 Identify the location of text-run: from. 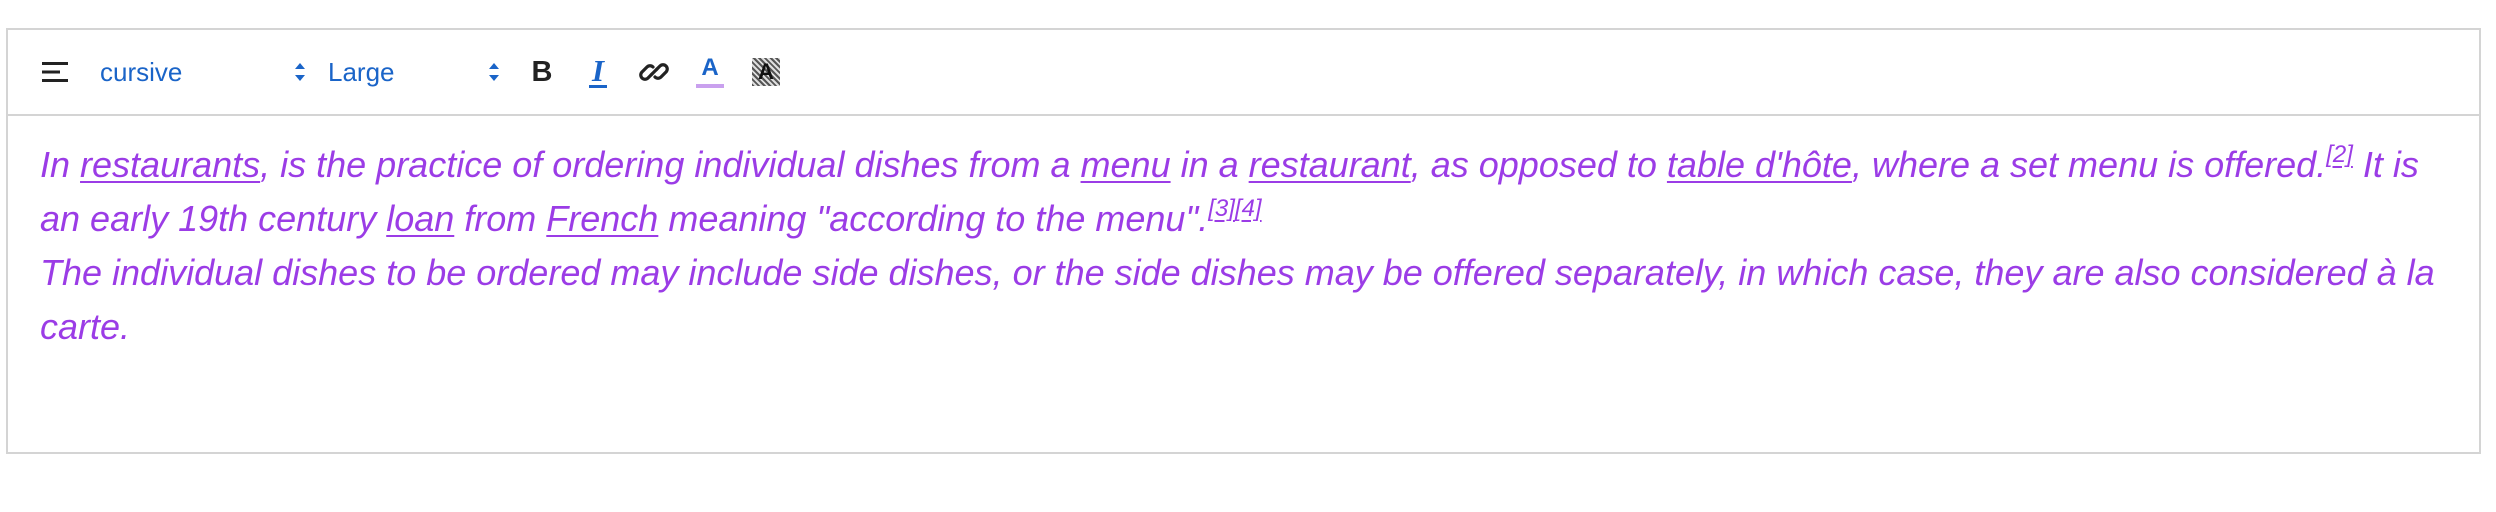
(500, 218).